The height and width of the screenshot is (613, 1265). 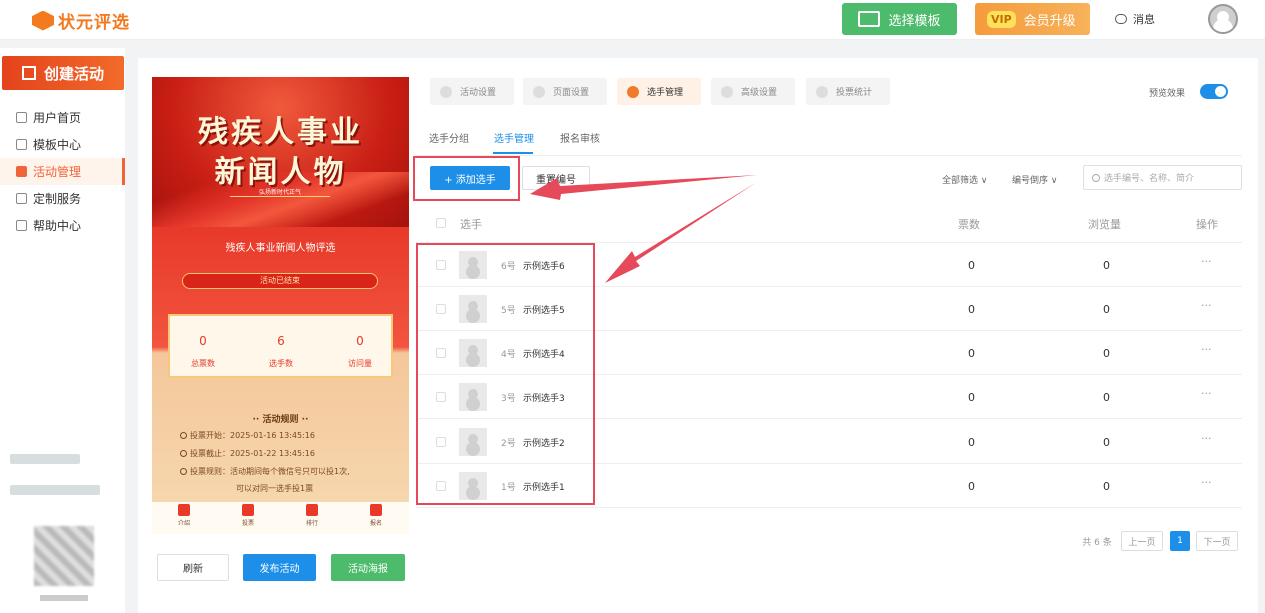 What do you see at coordinates (270, 471) in the screenshot?
I see `rule-text: 投票规则：活动期间每个微信号只可以投1次,` at bounding box center [270, 471].